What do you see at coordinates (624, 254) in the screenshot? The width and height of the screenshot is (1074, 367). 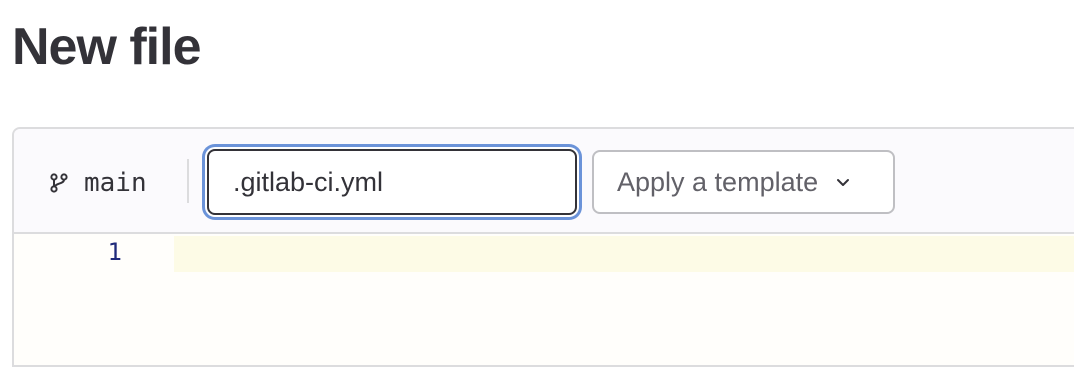 I see `active-editor-line` at bounding box center [624, 254].